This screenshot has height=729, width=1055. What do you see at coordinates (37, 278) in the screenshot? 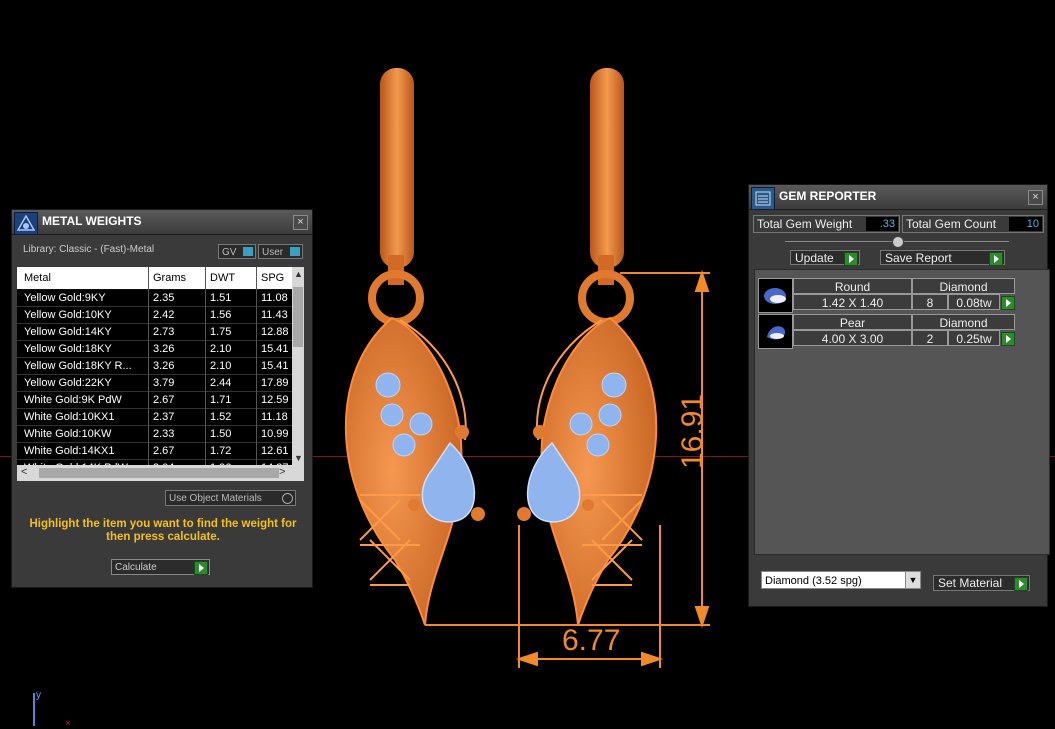
I see `column-header-metal: Metal` at bounding box center [37, 278].